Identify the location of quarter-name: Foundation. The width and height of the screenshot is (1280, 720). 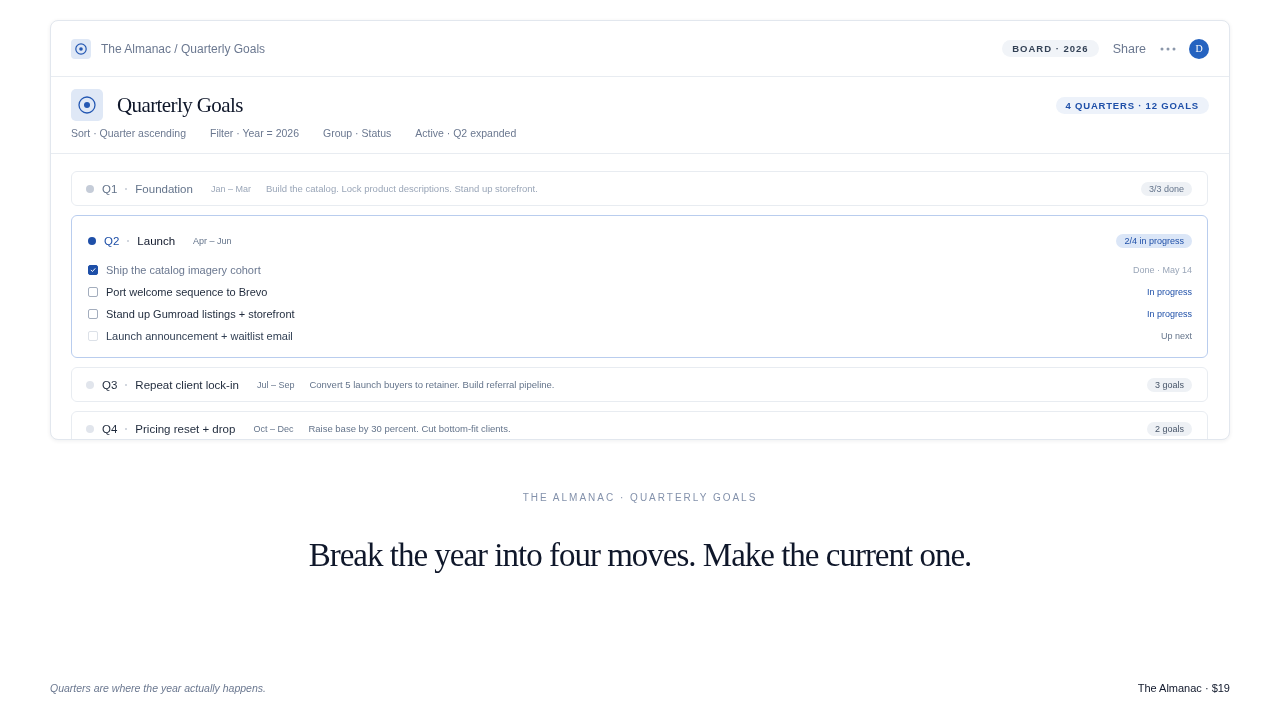
(164, 188).